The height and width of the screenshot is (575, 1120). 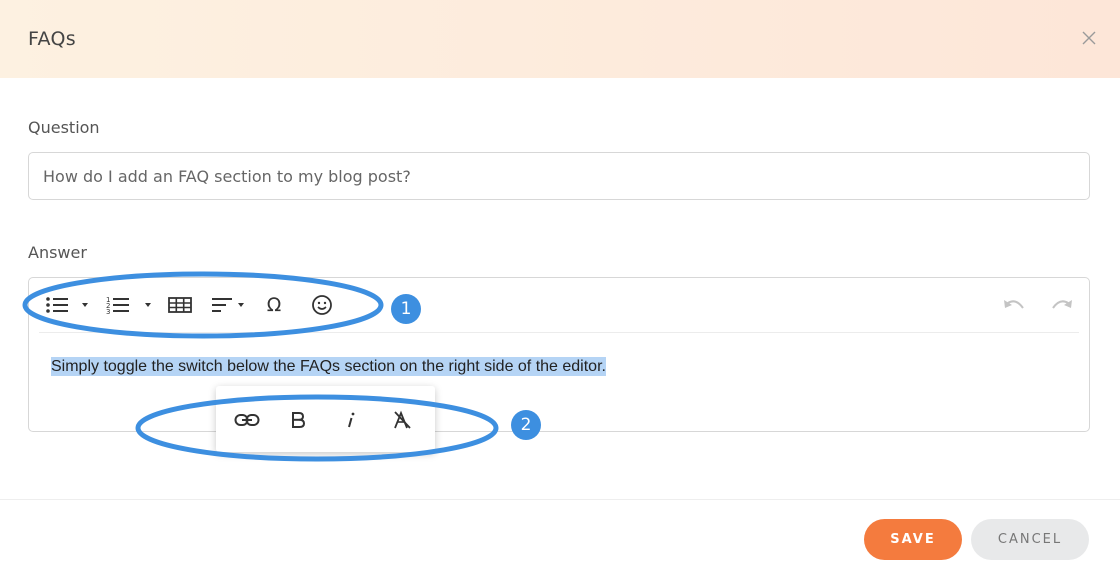 What do you see at coordinates (64, 127) in the screenshot?
I see `question-label: Question` at bounding box center [64, 127].